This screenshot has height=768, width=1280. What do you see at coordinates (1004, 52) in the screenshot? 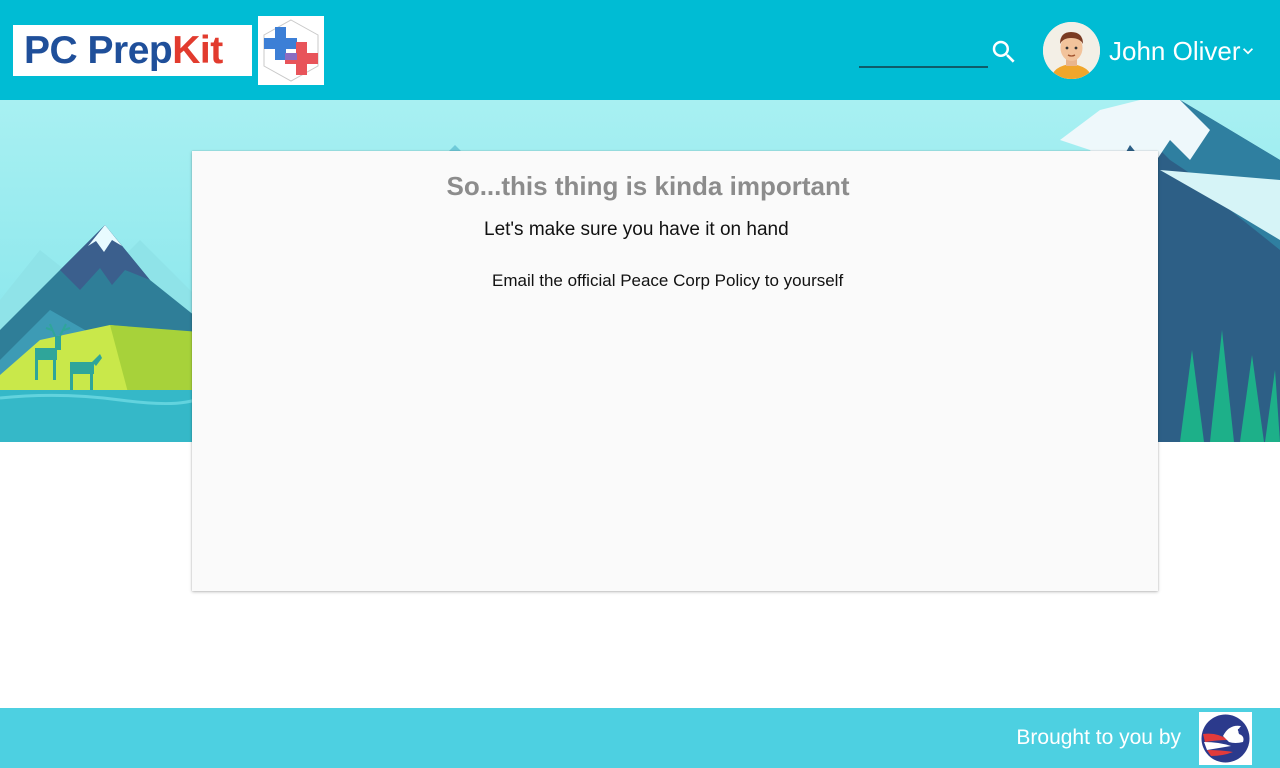
I see `search-icon` at bounding box center [1004, 52].